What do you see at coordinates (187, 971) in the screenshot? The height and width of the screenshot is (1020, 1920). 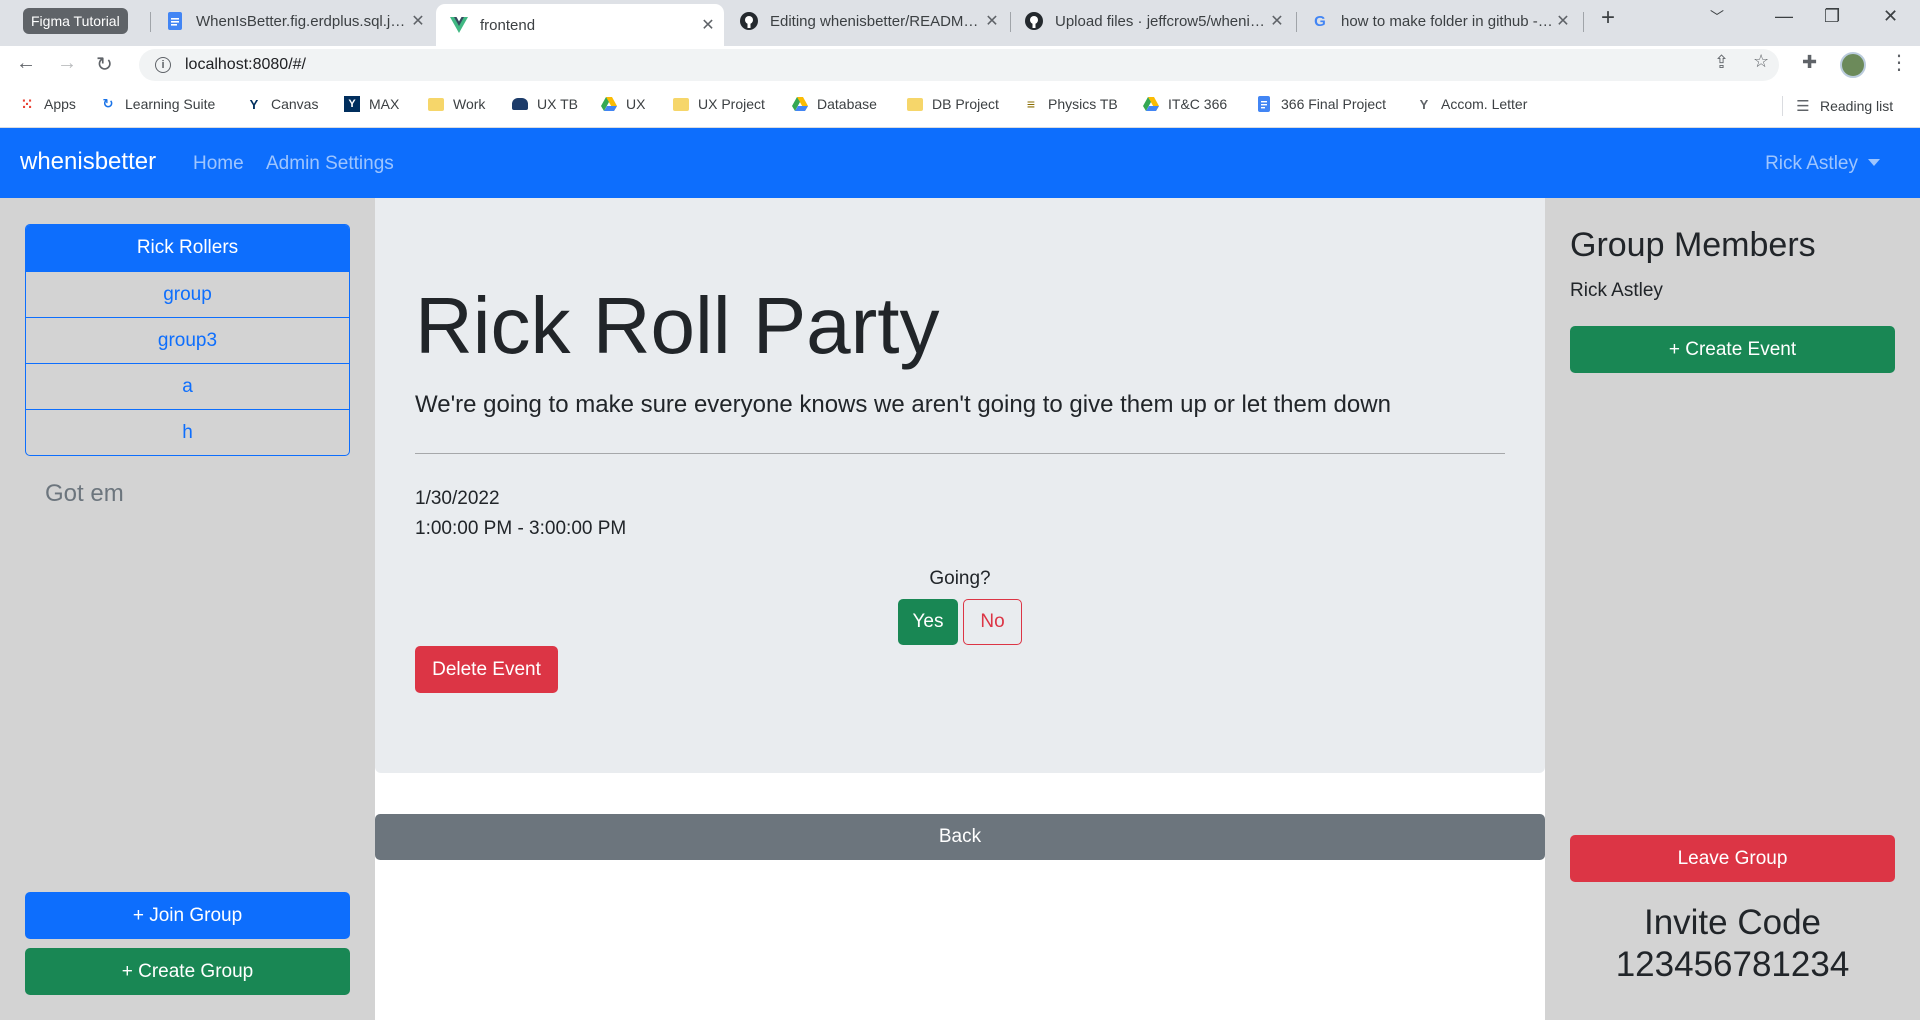 I see `create-group-button: + Create Group` at bounding box center [187, 971].